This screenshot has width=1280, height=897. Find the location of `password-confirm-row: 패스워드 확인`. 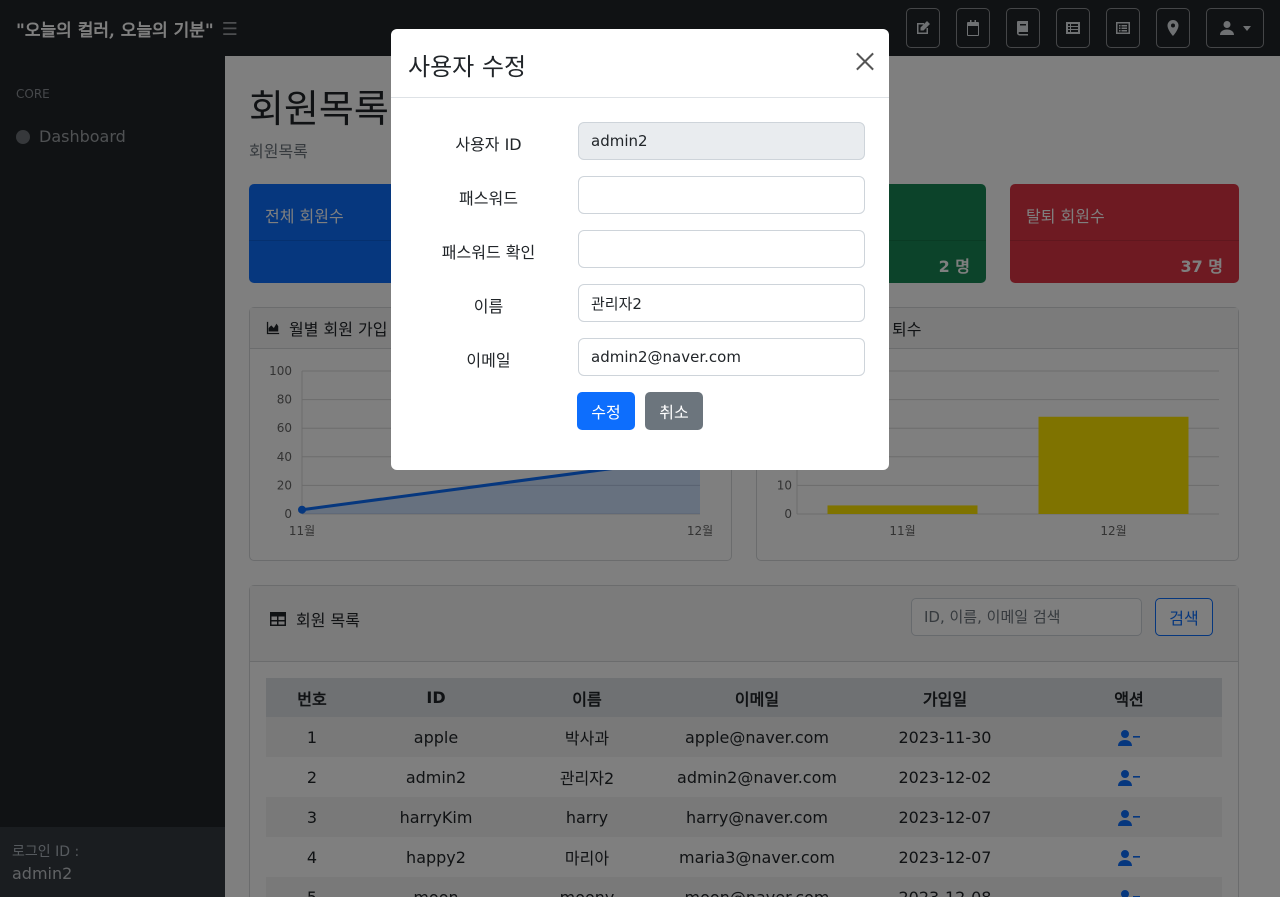

password-confirm-row: 패스워드 확인 is located at coordinates (640, 249).